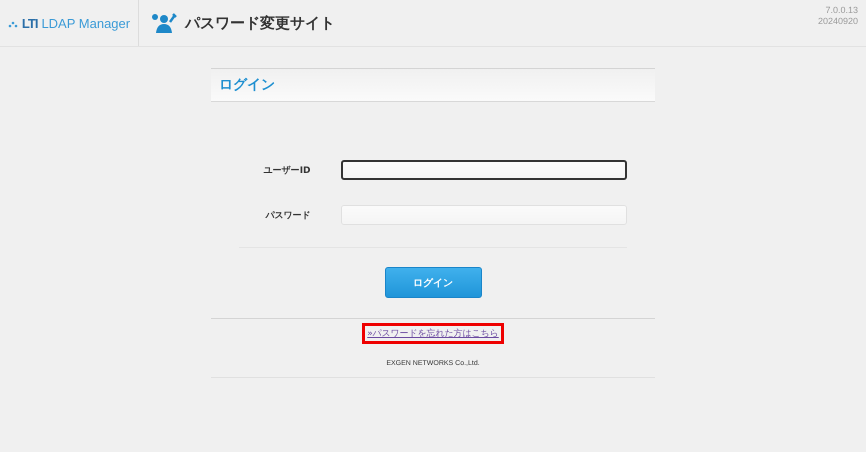 The image size is (866, 452). What do you see at coordinates (164, 23) in the screenshot?
I see `user-wrench-icon` at bounding box center [164, 23].